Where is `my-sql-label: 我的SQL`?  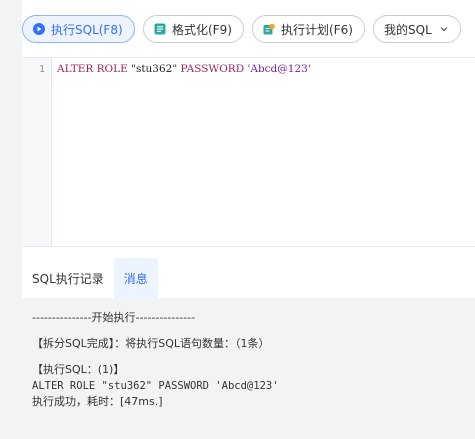
my-sql-label: 我的SQL is located at coordinates (408, 29).